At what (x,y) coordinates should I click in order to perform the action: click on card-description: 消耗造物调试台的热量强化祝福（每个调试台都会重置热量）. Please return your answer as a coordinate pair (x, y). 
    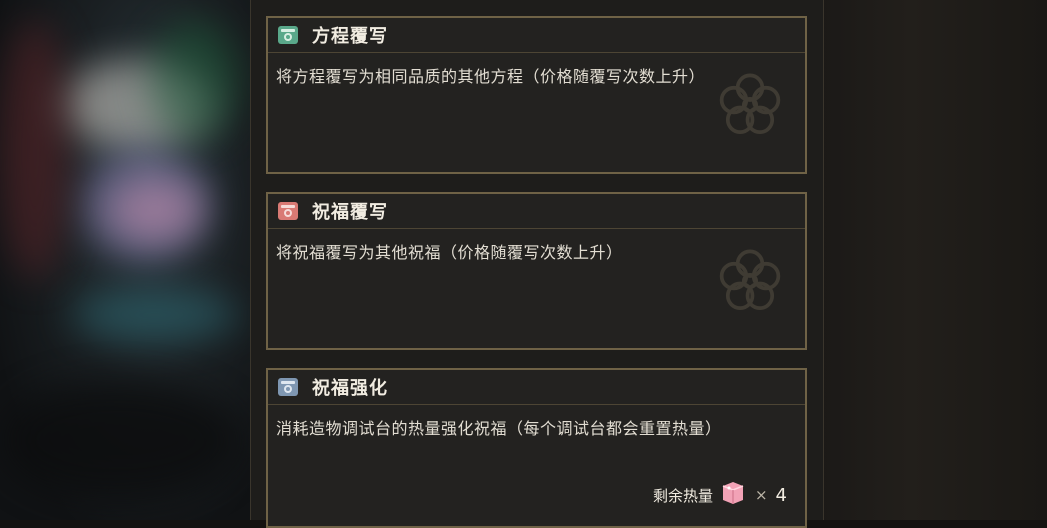
    Looking at the image, I should click on (499, 428).